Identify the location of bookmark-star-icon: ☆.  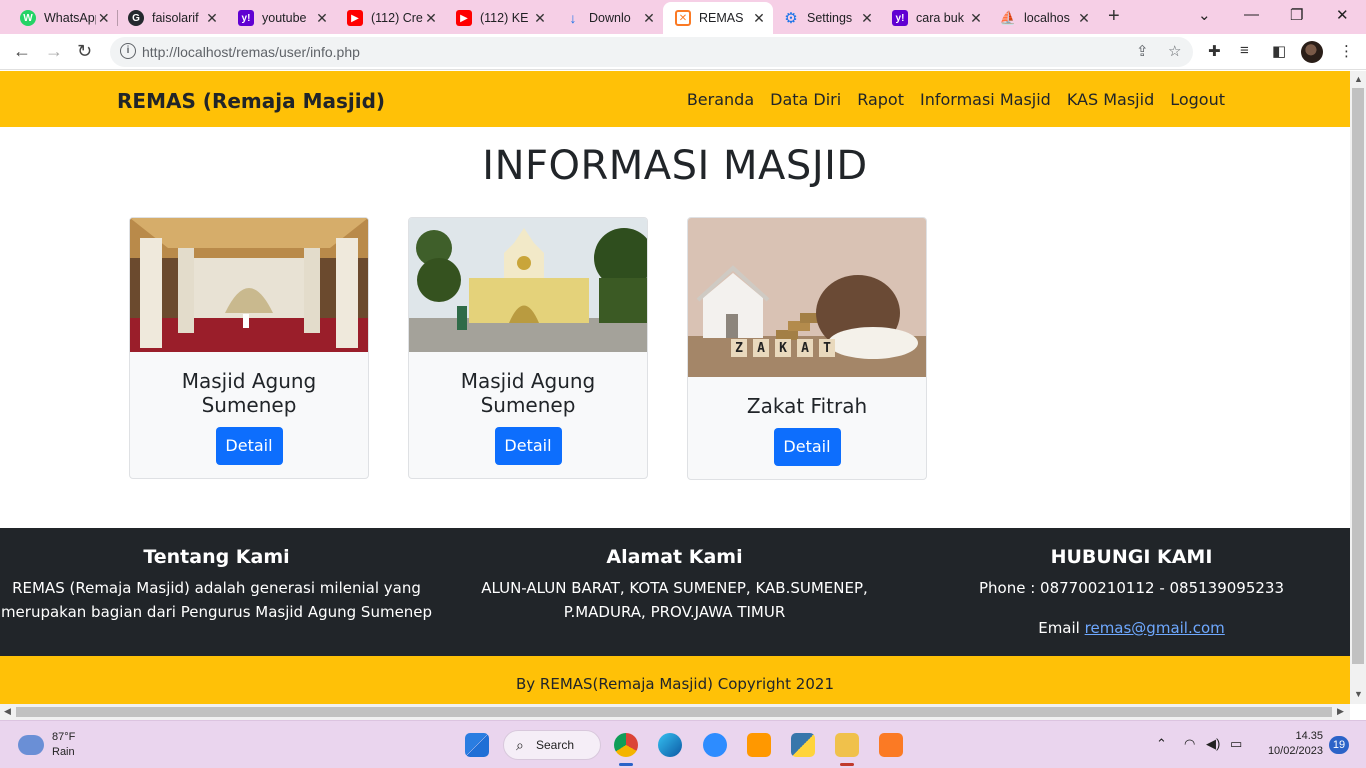
(1174, 51).